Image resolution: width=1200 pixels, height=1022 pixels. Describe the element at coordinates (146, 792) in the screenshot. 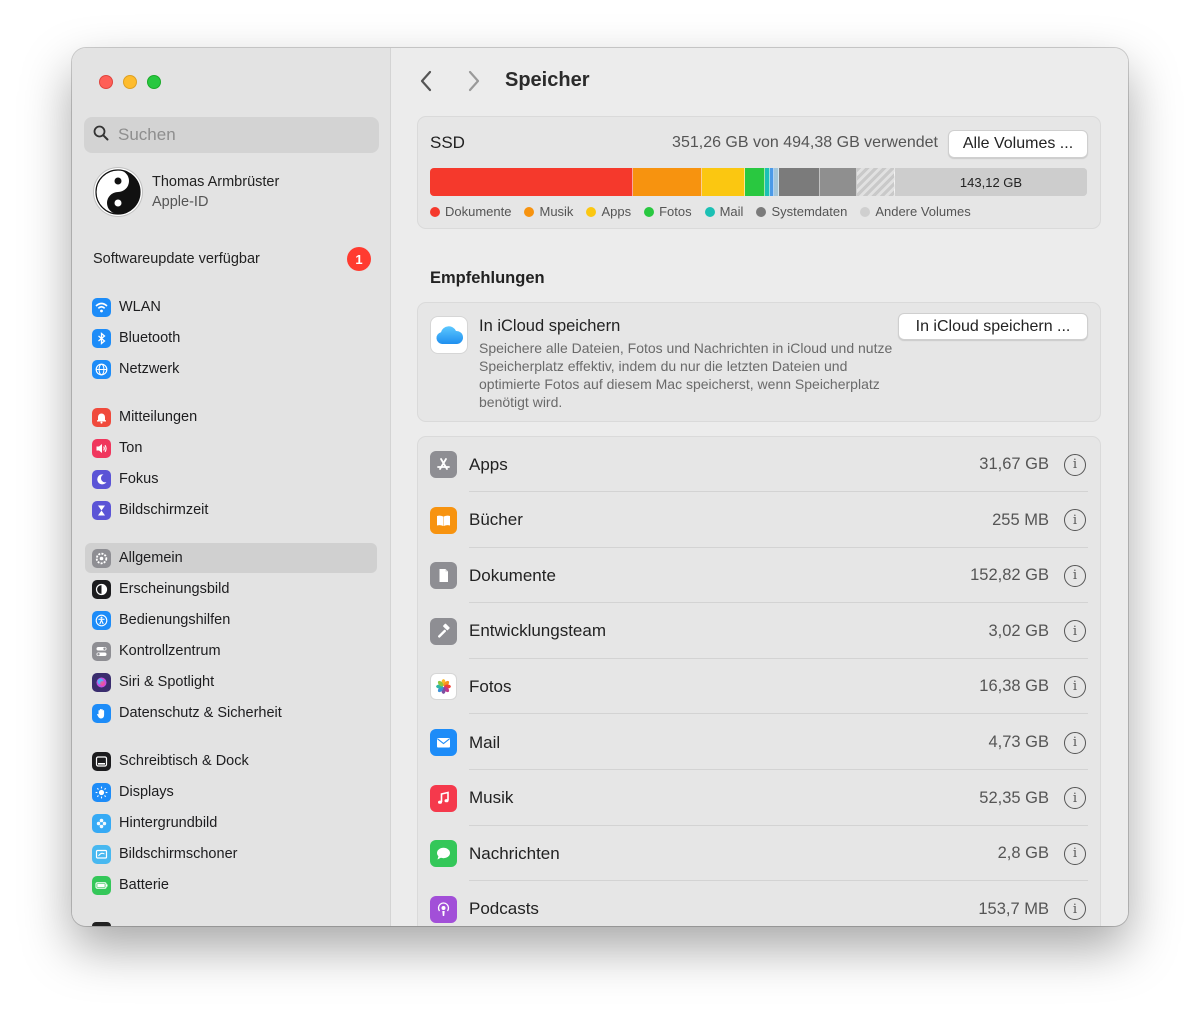

I see `sidebar-item-label: Displays` at that location.